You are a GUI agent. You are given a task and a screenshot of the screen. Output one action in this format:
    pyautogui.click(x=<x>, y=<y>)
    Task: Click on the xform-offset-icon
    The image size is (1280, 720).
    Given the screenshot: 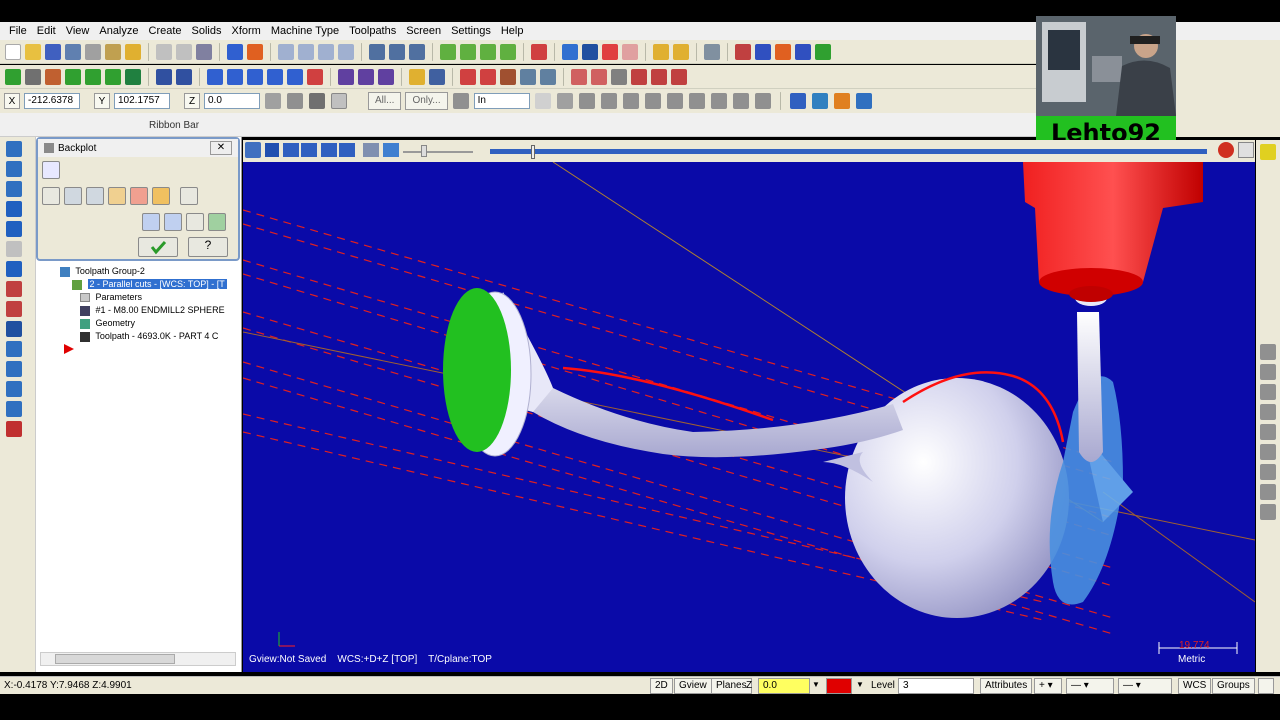 What is the action you would take?
    pyautogui.click(x=295, y=76)
    